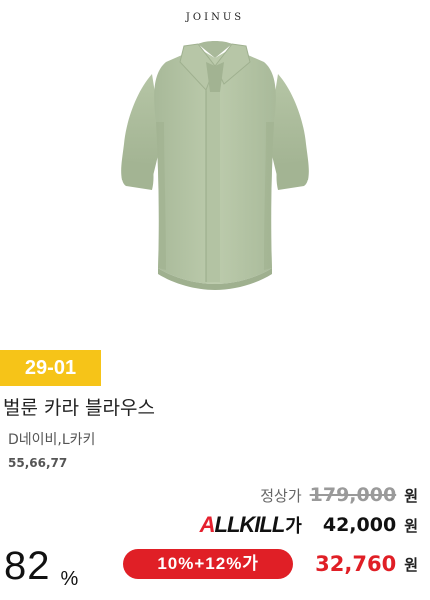  Describe the element at coordinates (79, 406) in the screenshot. I see `product-name: 벌룬 카라 블라우스` at that location.